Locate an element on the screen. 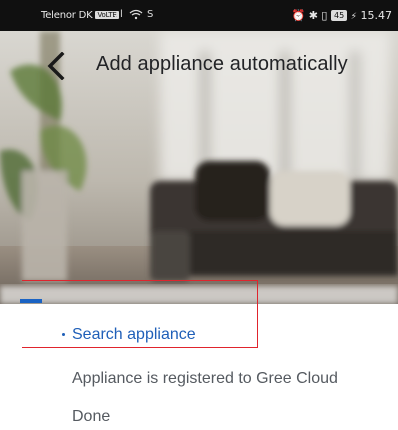  progress-accent is located at coordinates (31, 301).